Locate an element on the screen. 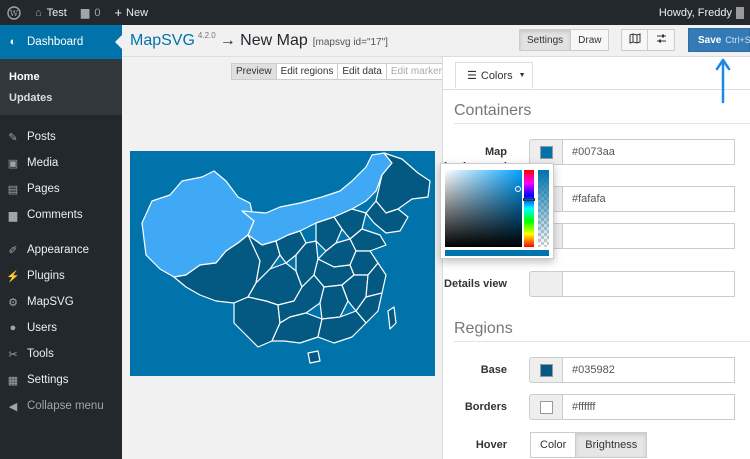 The height and width of the screenshot is (459, 750). sidebar-subitem-updates: Updates is located at coordinates (61, 97).